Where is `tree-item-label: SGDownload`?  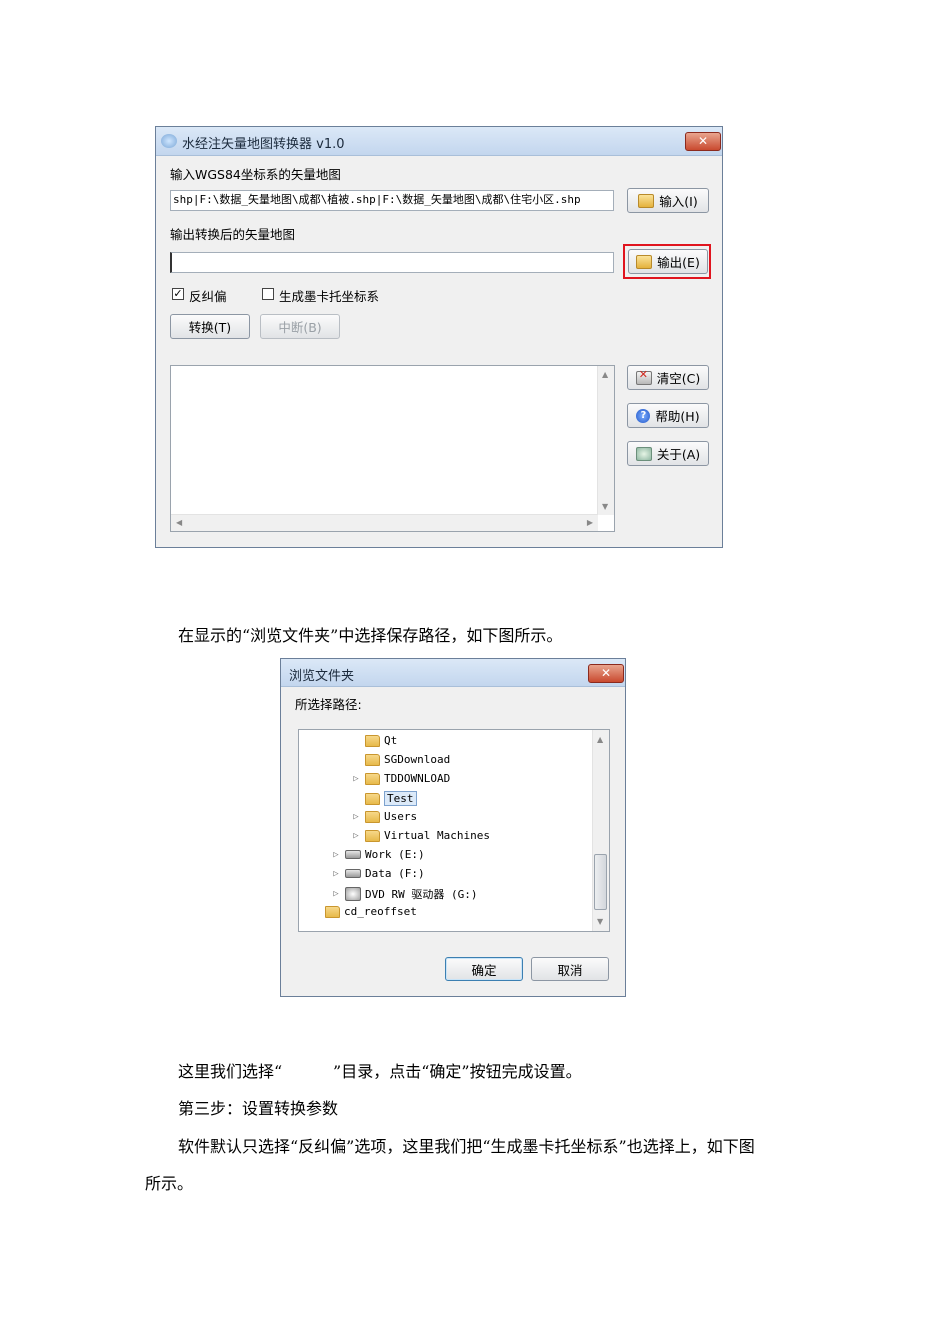 tree-item-label: SGDownload is located at coordinates (417, 759).